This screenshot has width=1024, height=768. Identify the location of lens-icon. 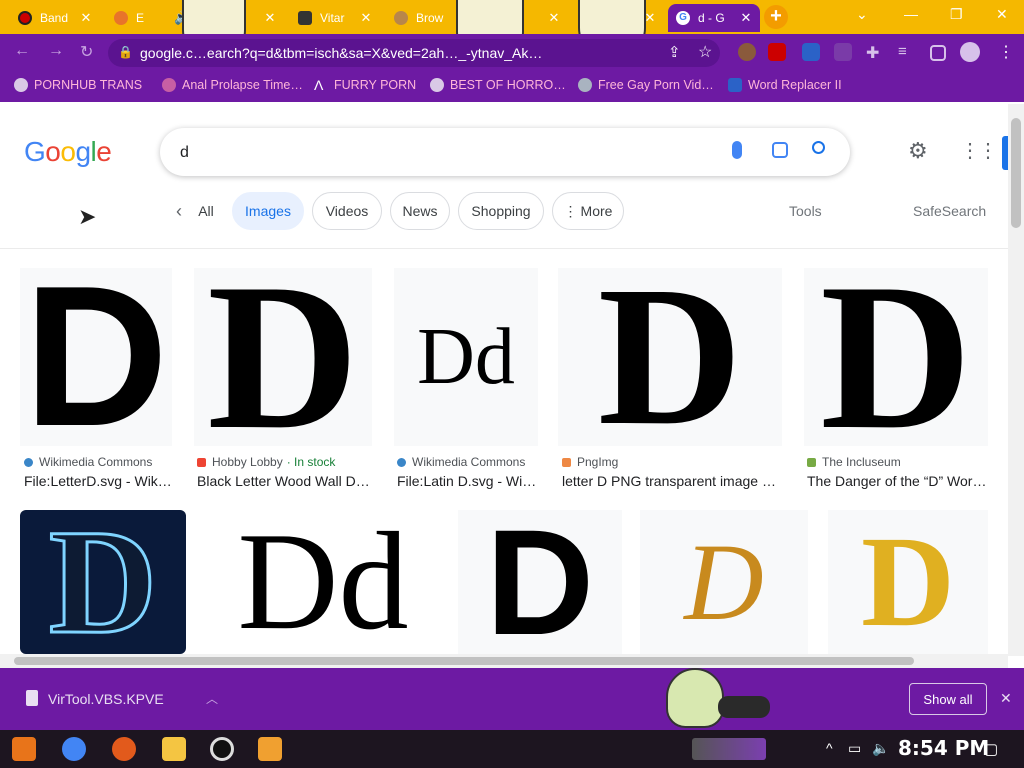
(780, 150).